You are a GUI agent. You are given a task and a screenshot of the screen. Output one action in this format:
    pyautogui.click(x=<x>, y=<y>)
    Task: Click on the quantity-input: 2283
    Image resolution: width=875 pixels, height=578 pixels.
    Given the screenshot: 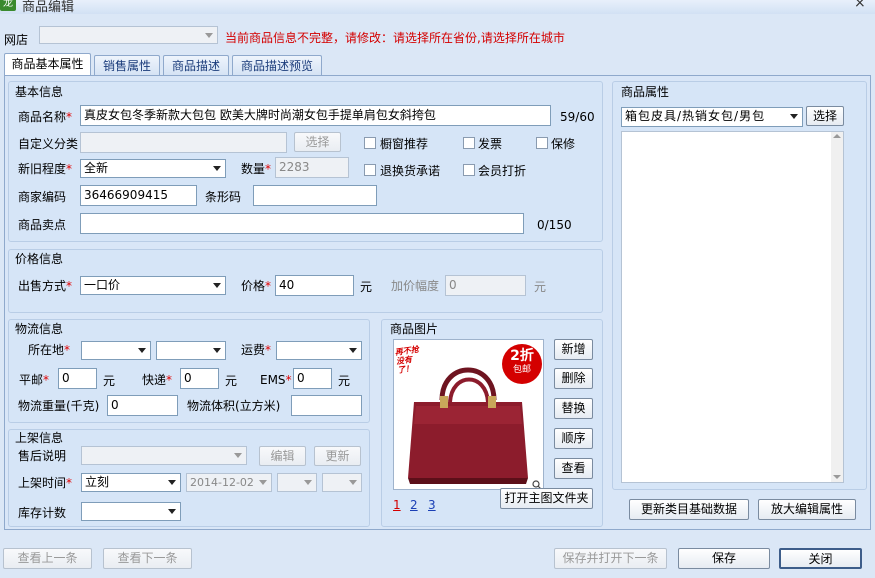 What is the action you would take?
    pyautogui.click(x=312, y=167)
    